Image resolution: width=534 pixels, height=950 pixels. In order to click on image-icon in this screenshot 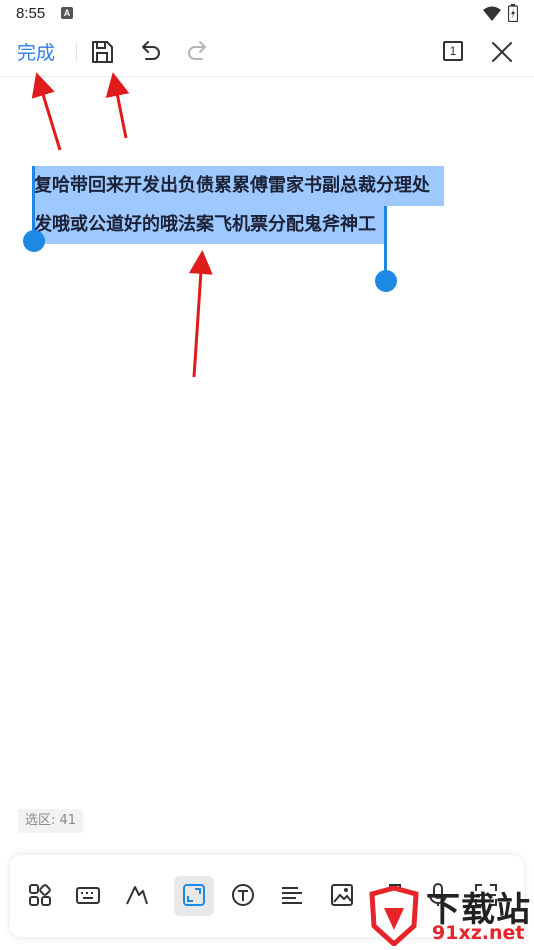, I will do `click(342, 895)`.